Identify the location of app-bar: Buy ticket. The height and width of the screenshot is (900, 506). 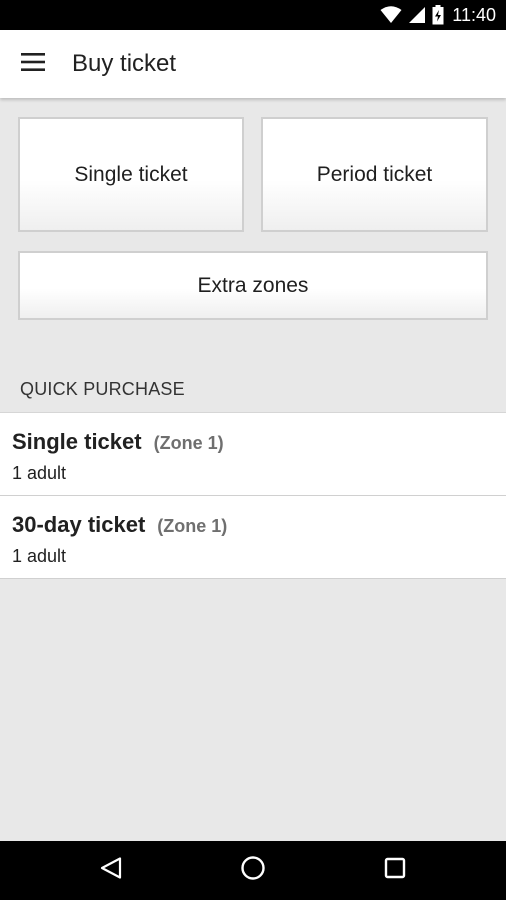
(253, 64).